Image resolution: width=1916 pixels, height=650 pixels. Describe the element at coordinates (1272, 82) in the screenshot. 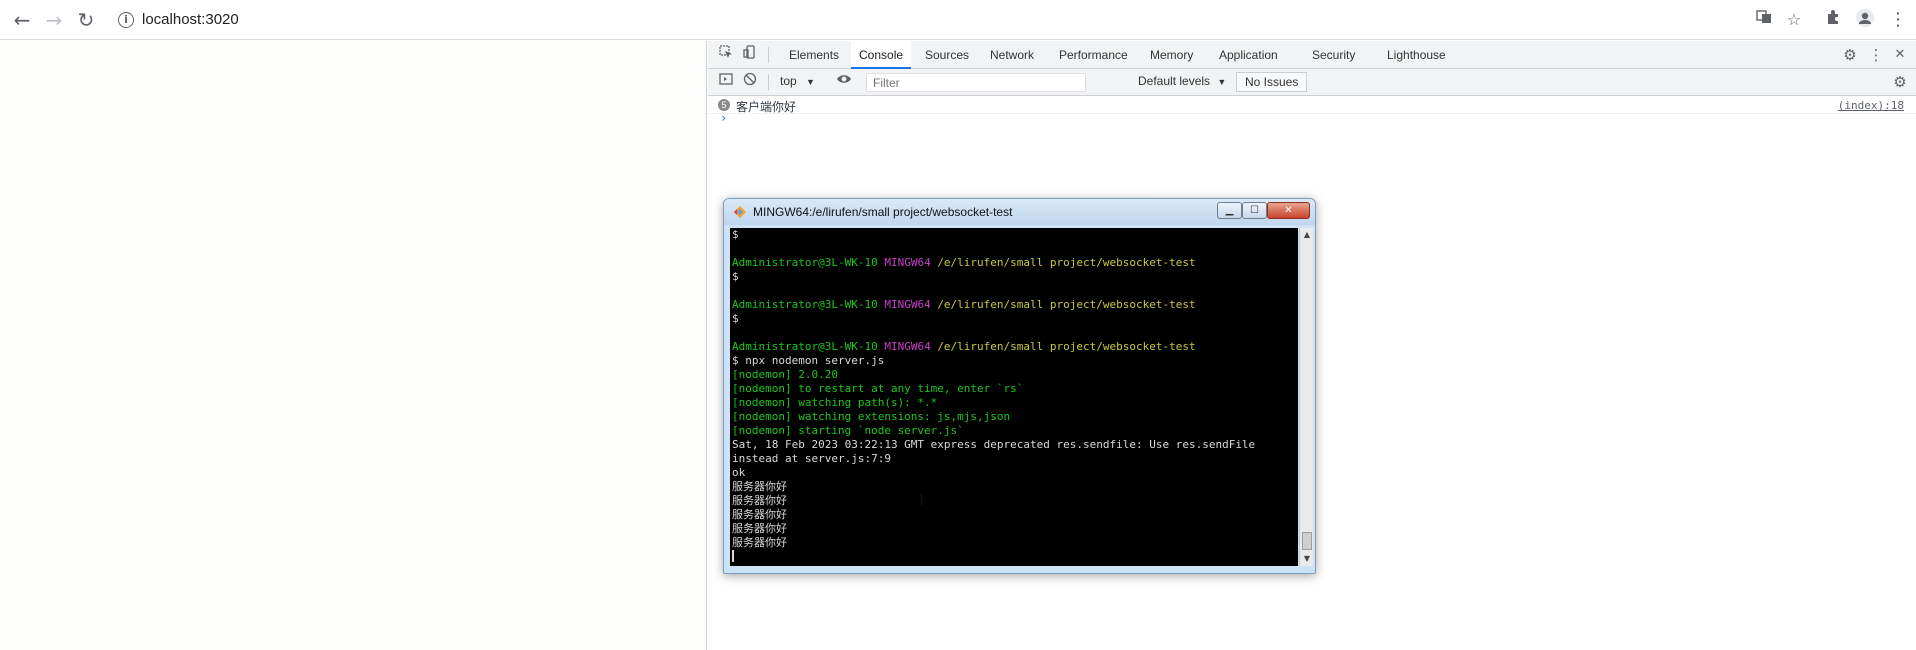

I see `issues-button: No Issues` at that location.